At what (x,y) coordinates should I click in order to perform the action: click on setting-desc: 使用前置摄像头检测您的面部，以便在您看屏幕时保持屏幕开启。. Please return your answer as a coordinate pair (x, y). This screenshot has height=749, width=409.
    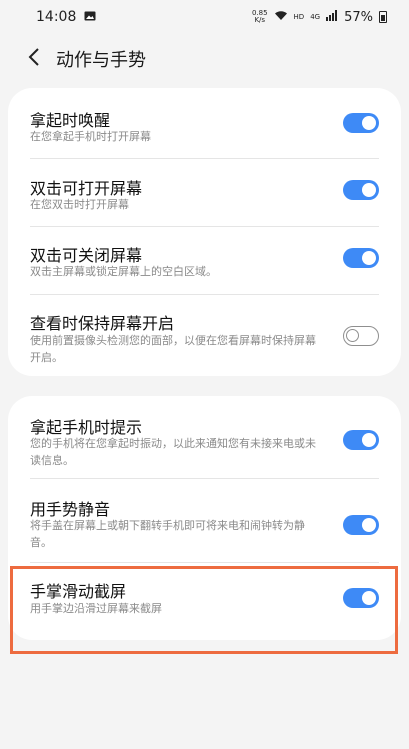
    Looking at the image, I should click on (173, 349).